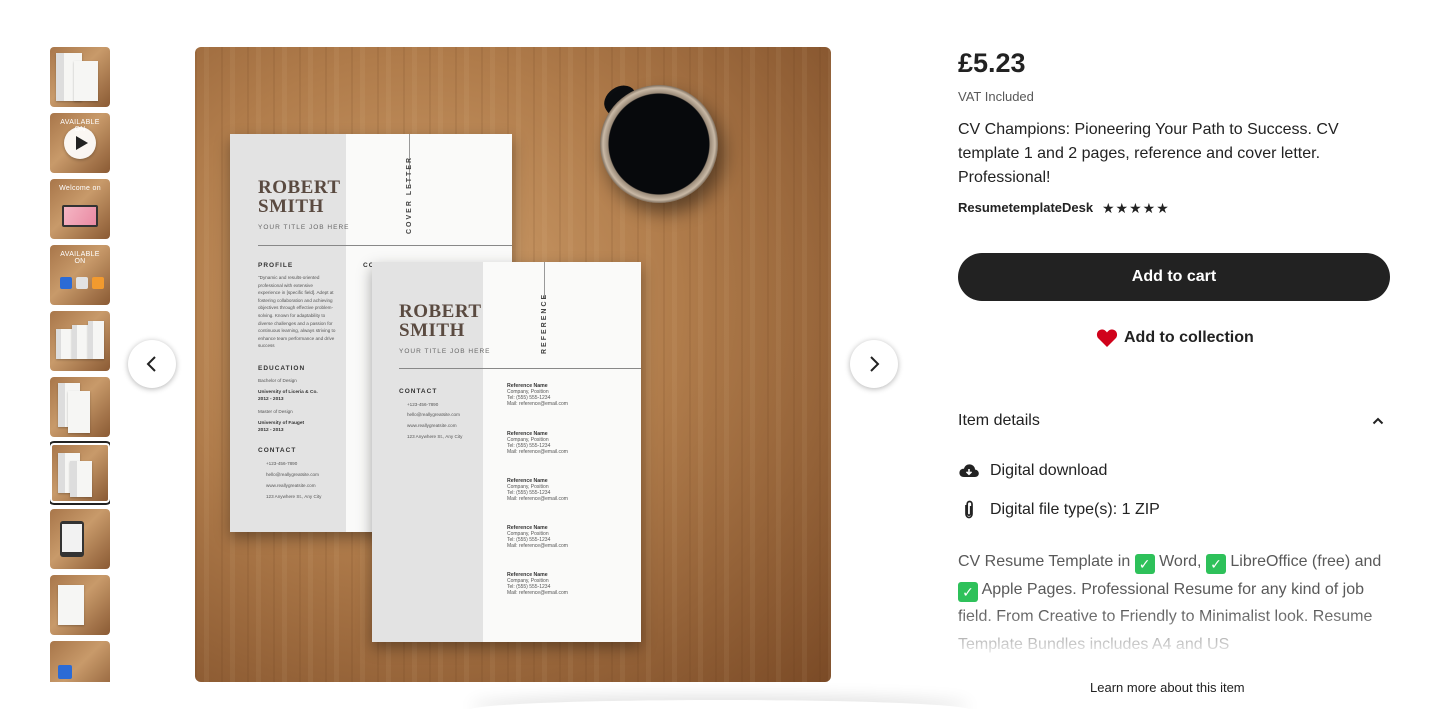  What do you see at coordinates (80, 188) in the screenshot?
I see `thumbnail-label: Welcome on` at bounding box center [80, 188].